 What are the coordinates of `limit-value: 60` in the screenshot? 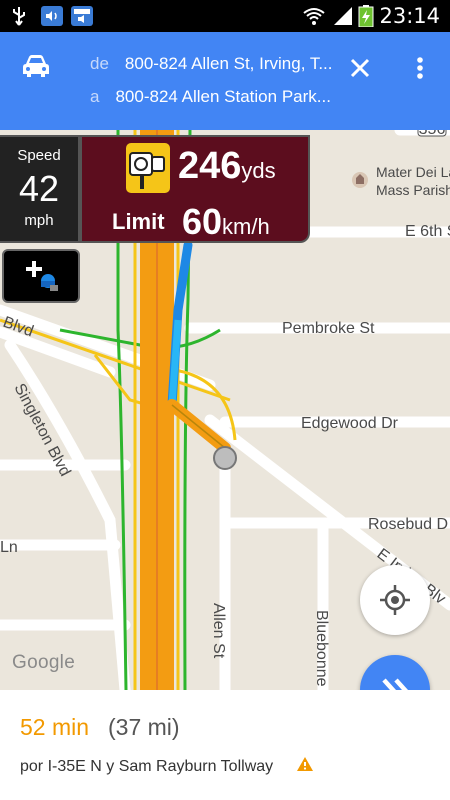 It's located at (202, 221).